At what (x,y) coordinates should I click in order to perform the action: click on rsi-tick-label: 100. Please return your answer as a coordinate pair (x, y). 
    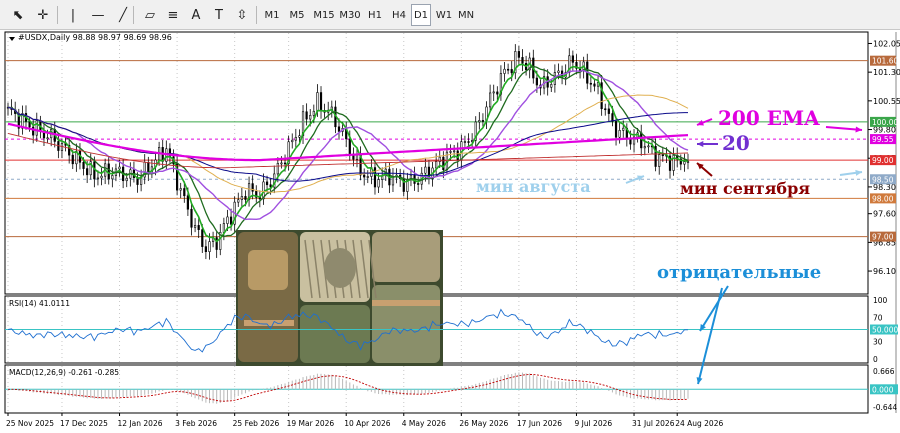
    Looking at the image, I should click on (880, 300).